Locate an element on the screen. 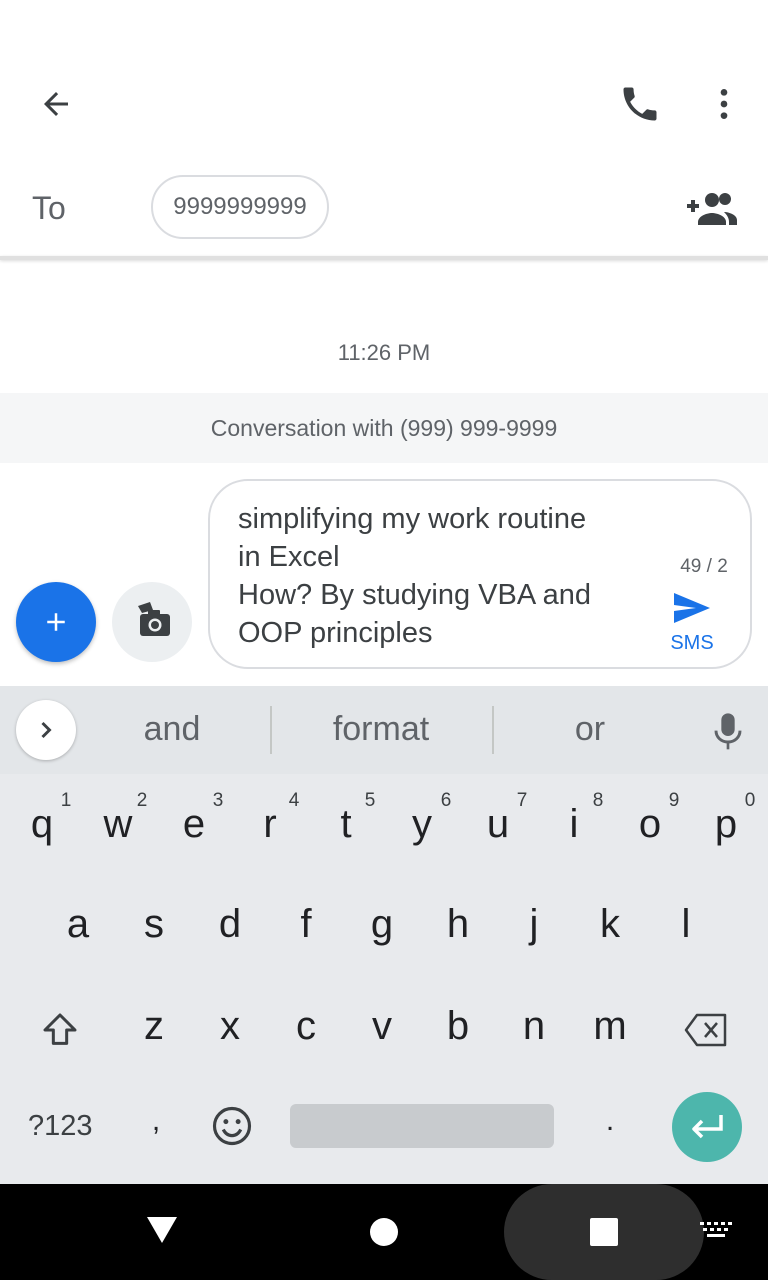 This screenshot has width=768, height=1280. nav-recents-icon is located at coordinates (604, 1232).